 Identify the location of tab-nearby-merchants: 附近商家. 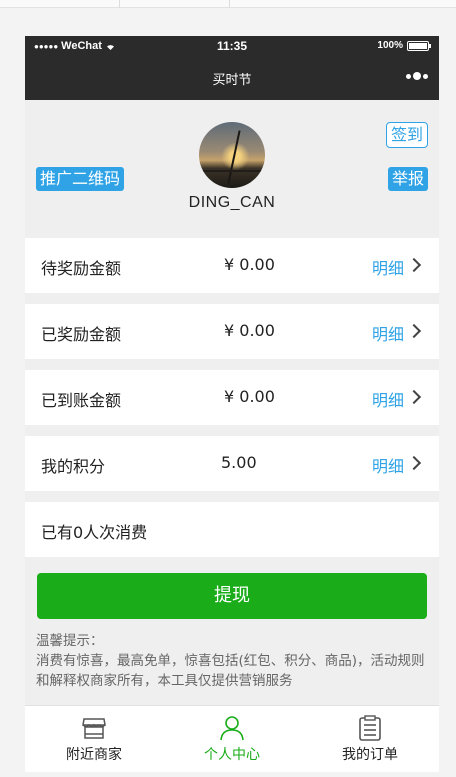
(94, 739).